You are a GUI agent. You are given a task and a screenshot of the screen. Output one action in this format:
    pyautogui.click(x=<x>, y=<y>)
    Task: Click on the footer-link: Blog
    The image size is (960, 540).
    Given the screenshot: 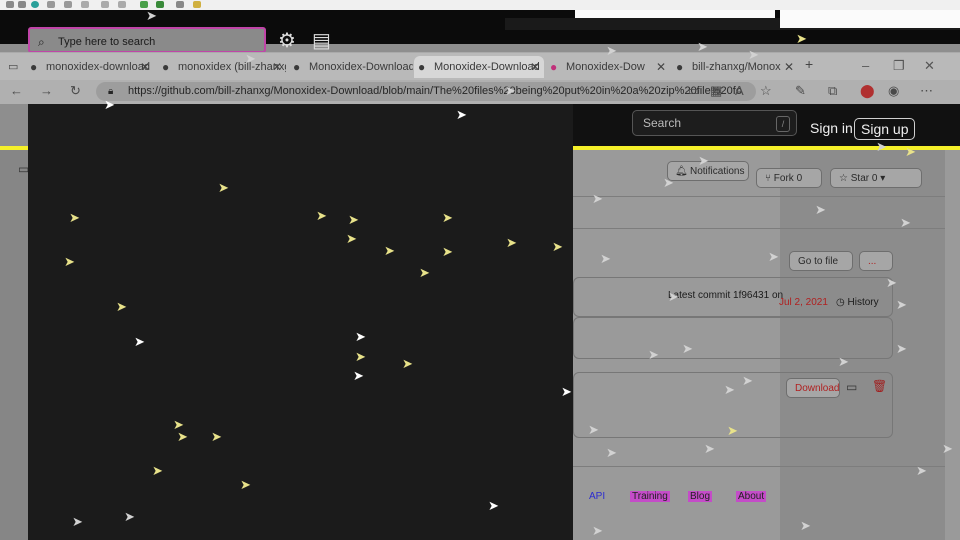 What is the action you would take?
    pyautogui.click(x=700, y=496)
    